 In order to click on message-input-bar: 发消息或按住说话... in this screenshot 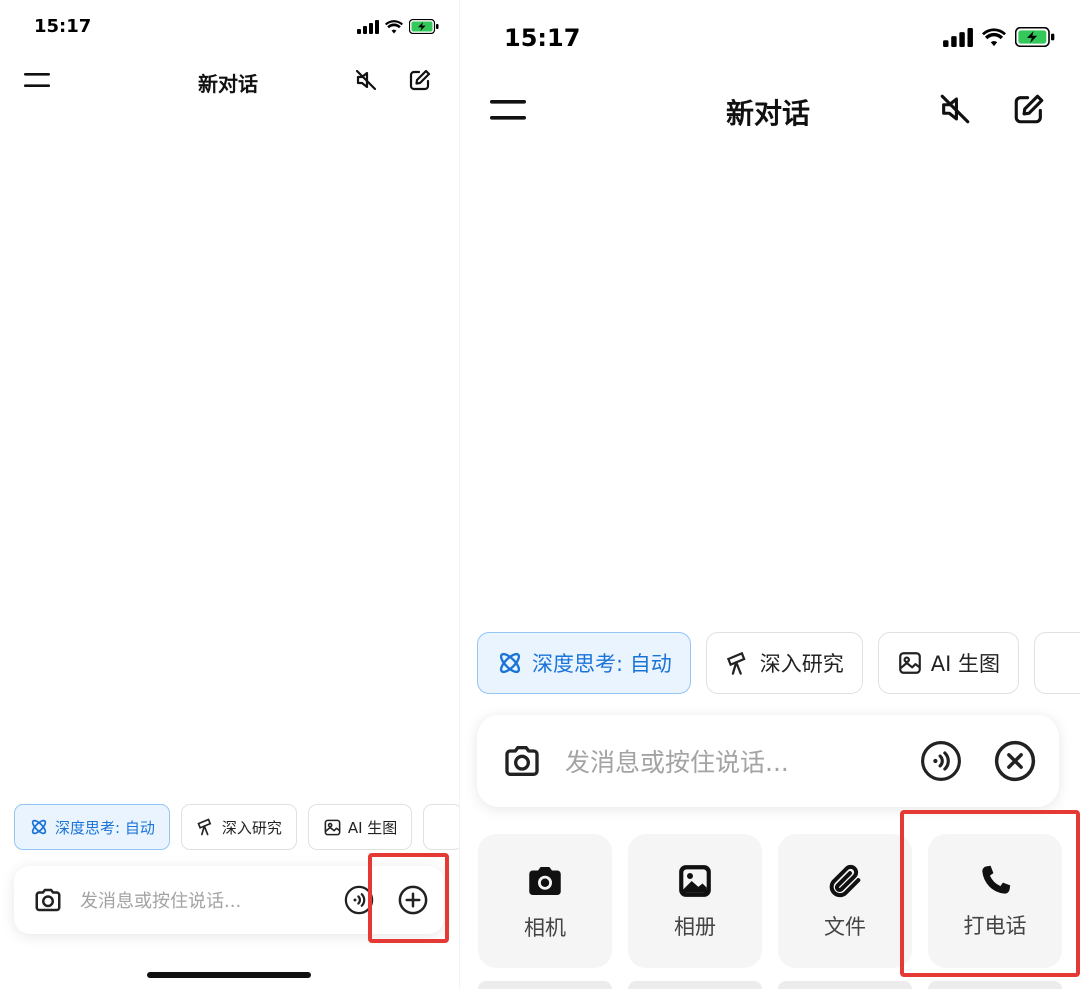, I will do `click(768, 761)`.